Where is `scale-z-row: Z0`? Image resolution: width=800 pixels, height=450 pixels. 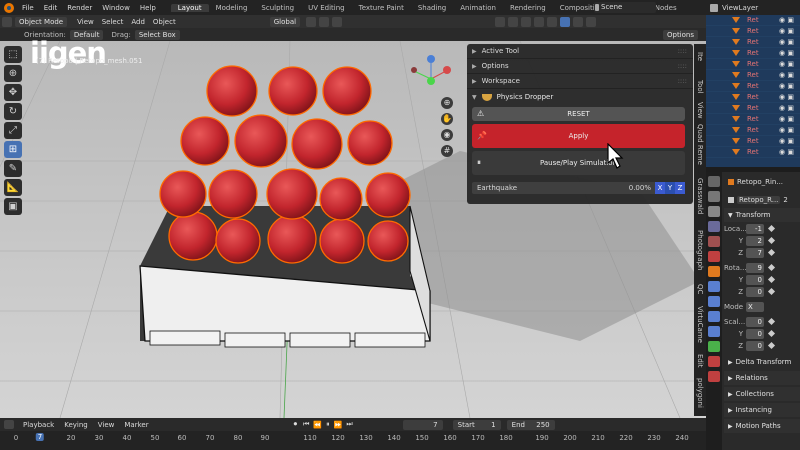
scale-z-row: Z0 is located at coordinates (762, 345).